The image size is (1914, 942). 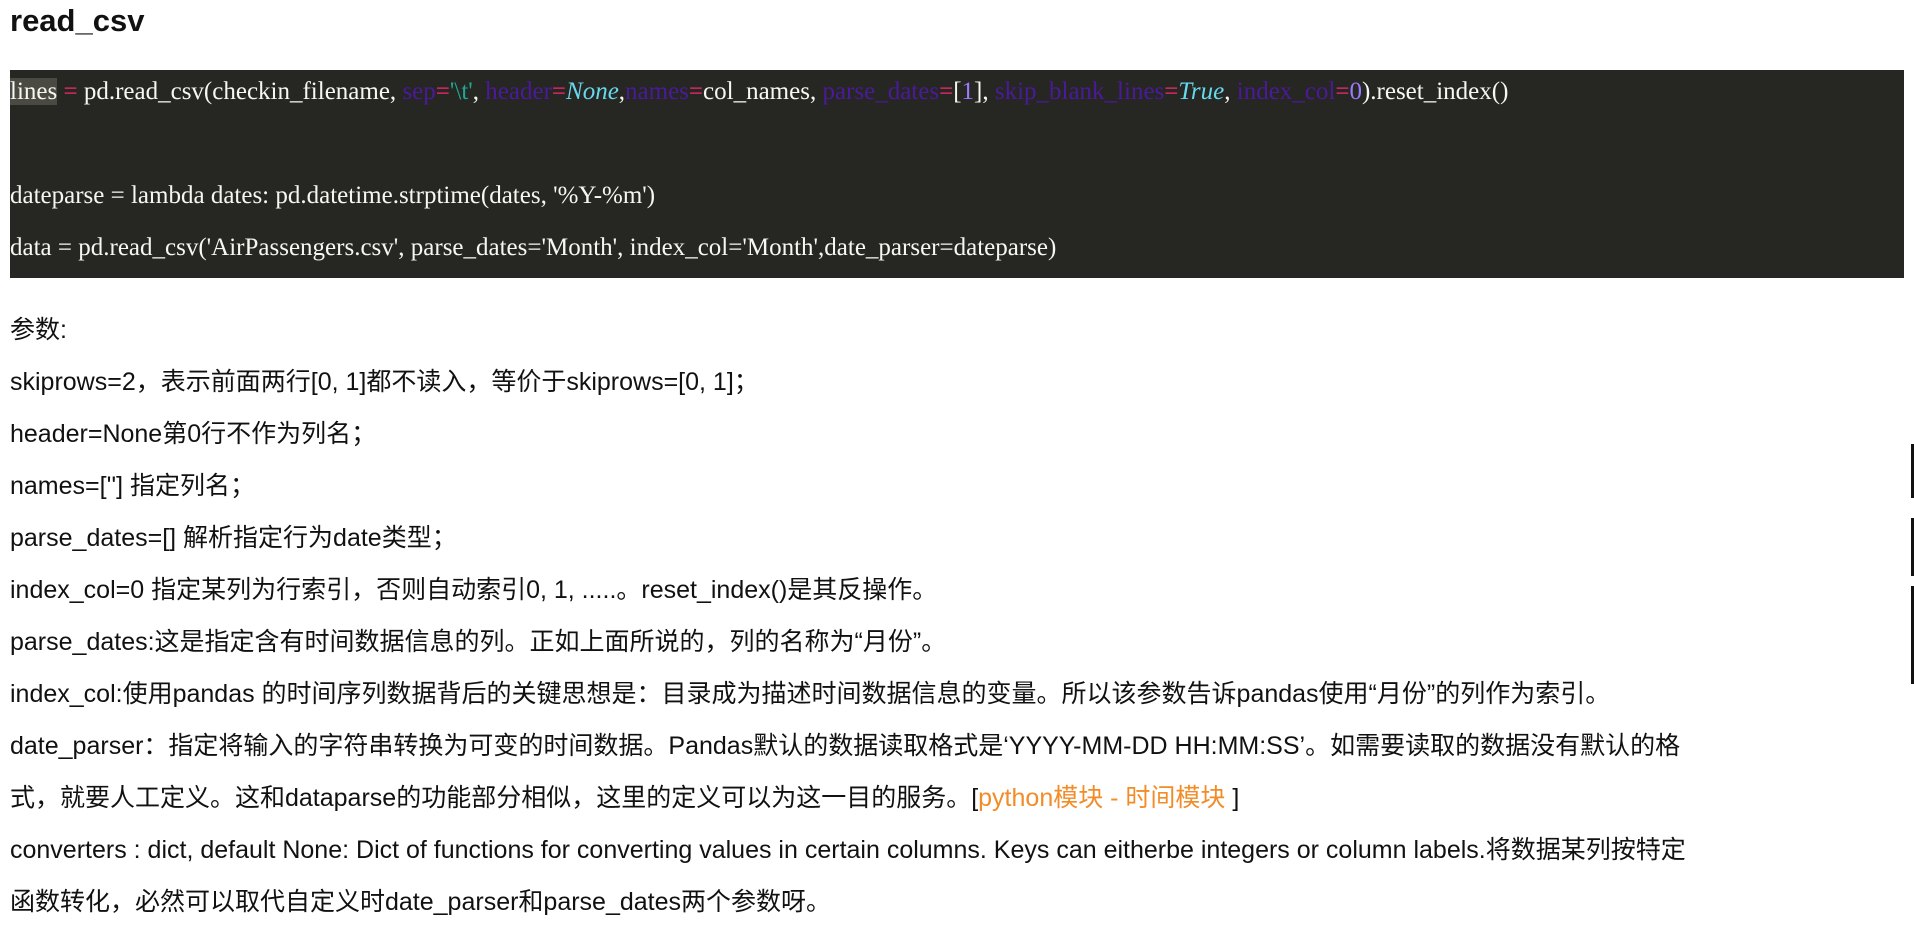 I want to click on code-var-lines: lines, so click(x=34, y=91).